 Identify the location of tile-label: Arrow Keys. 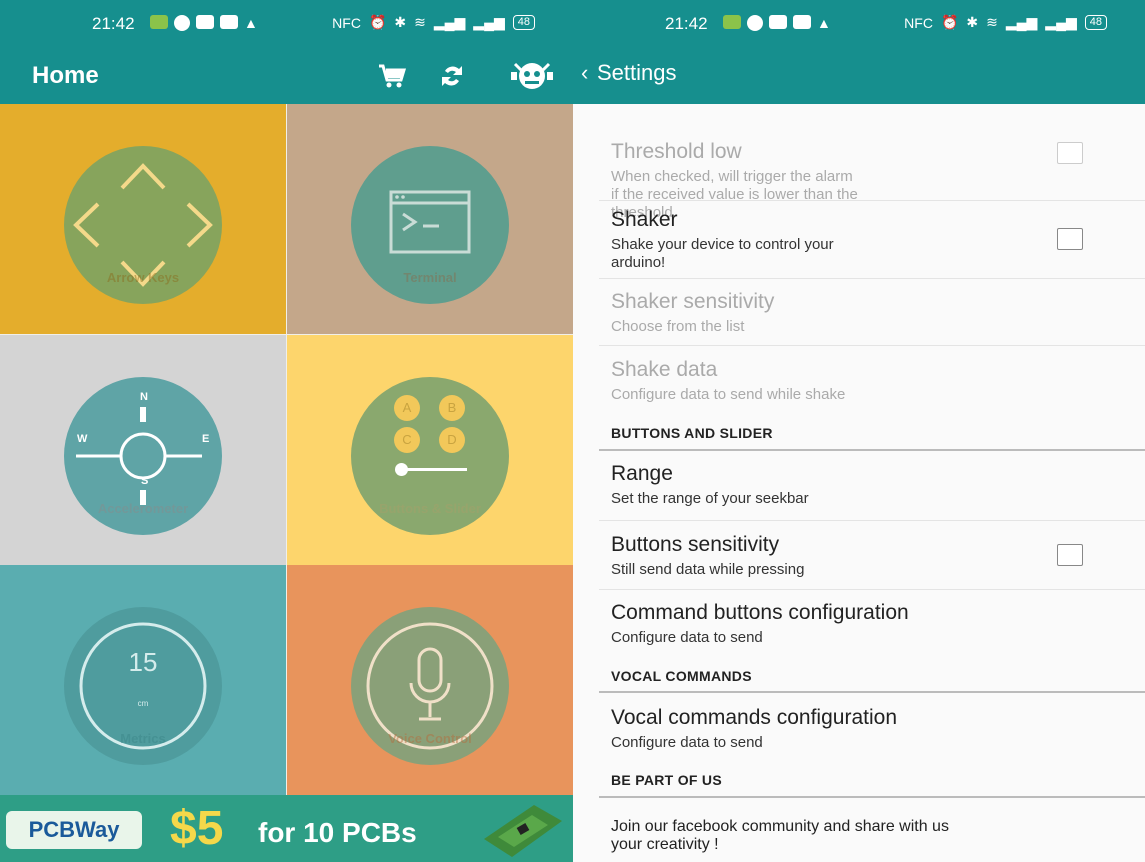
(143, 277).